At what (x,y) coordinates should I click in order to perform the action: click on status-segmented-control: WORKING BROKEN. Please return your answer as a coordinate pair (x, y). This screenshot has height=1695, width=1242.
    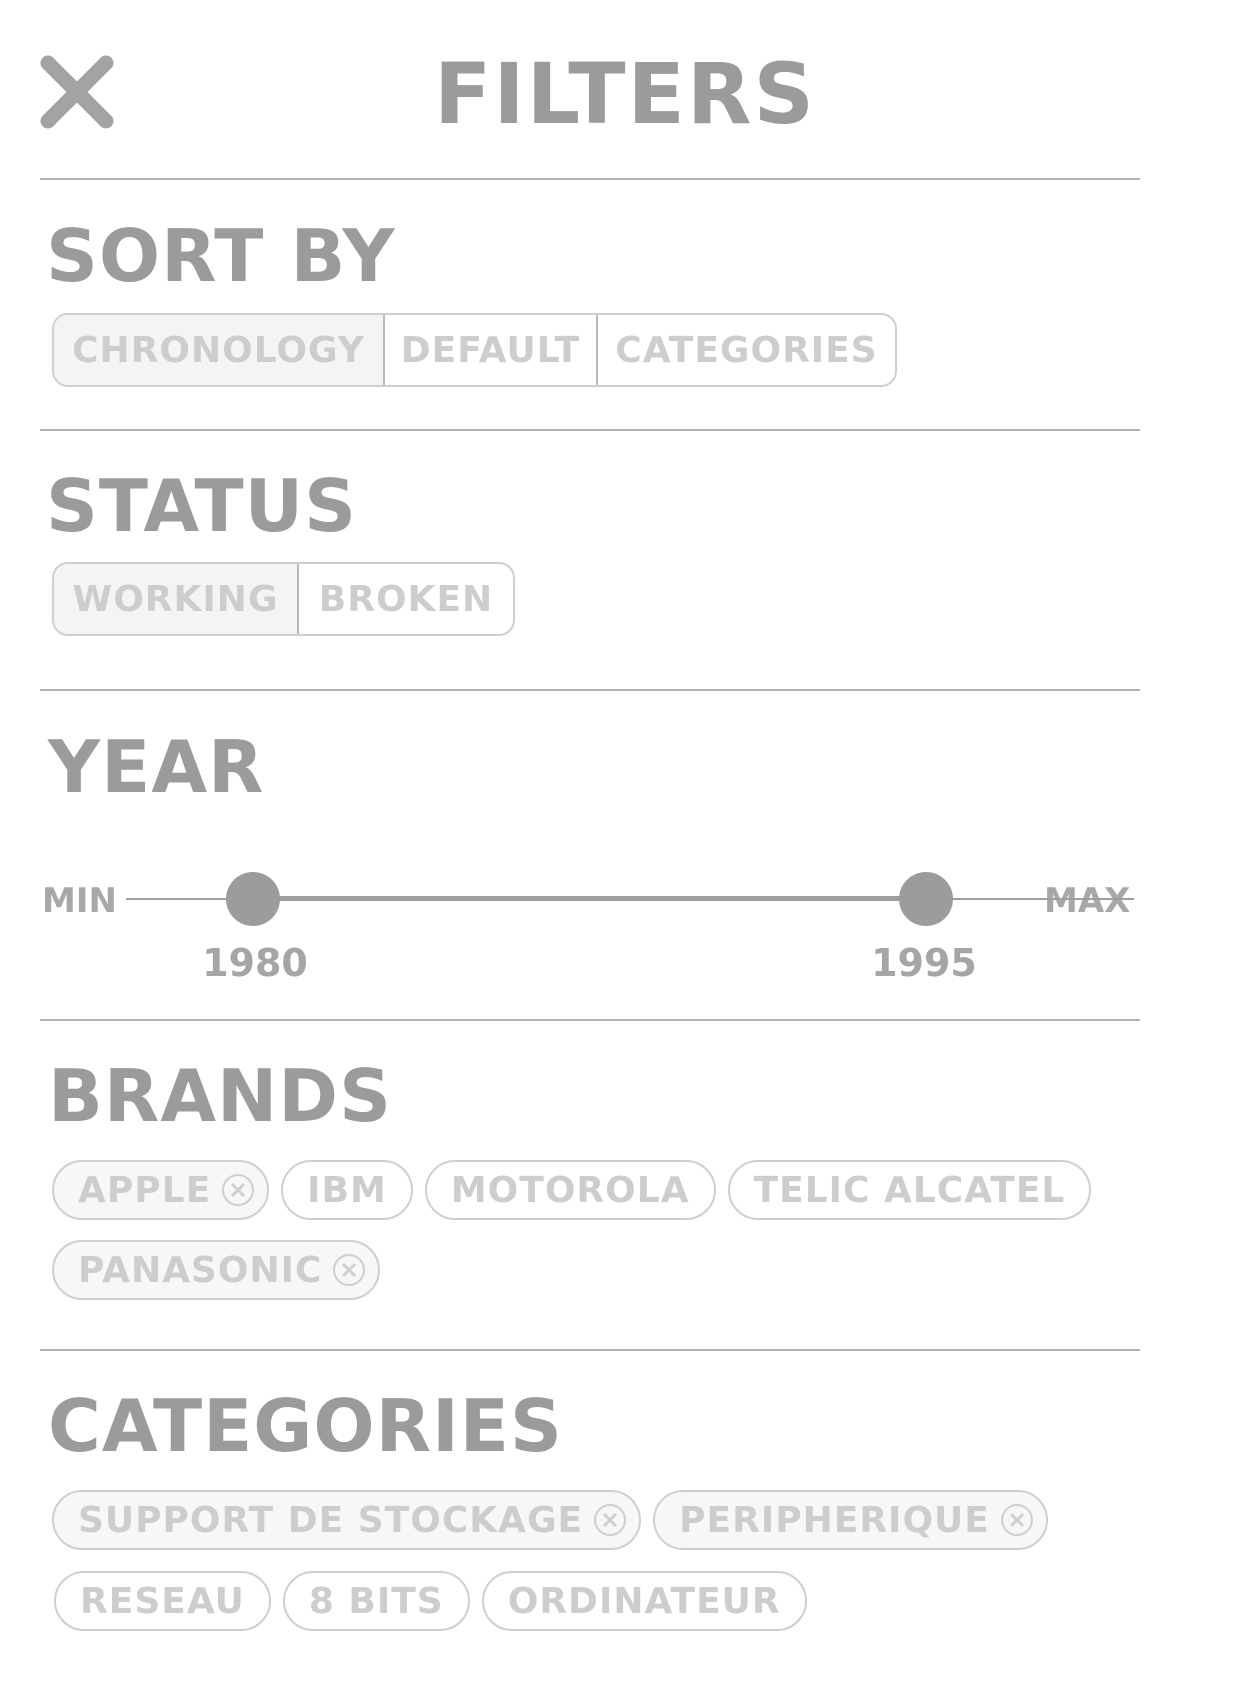
    Looking at the image, I should click on (283, 599).